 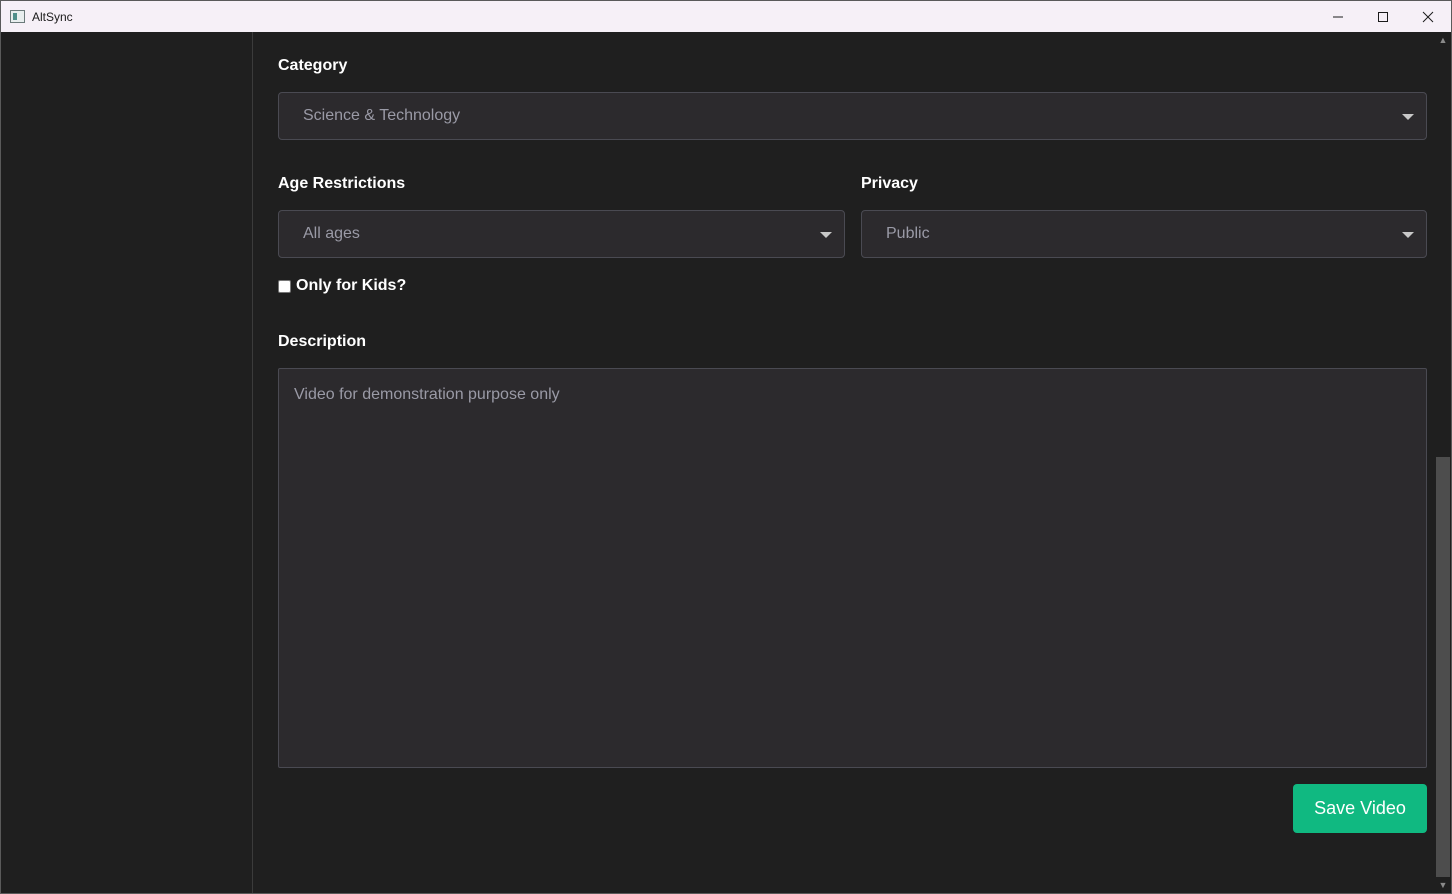 I want to click on age-restrictions-label: Age Restrictions, so click(x=342, y=183).